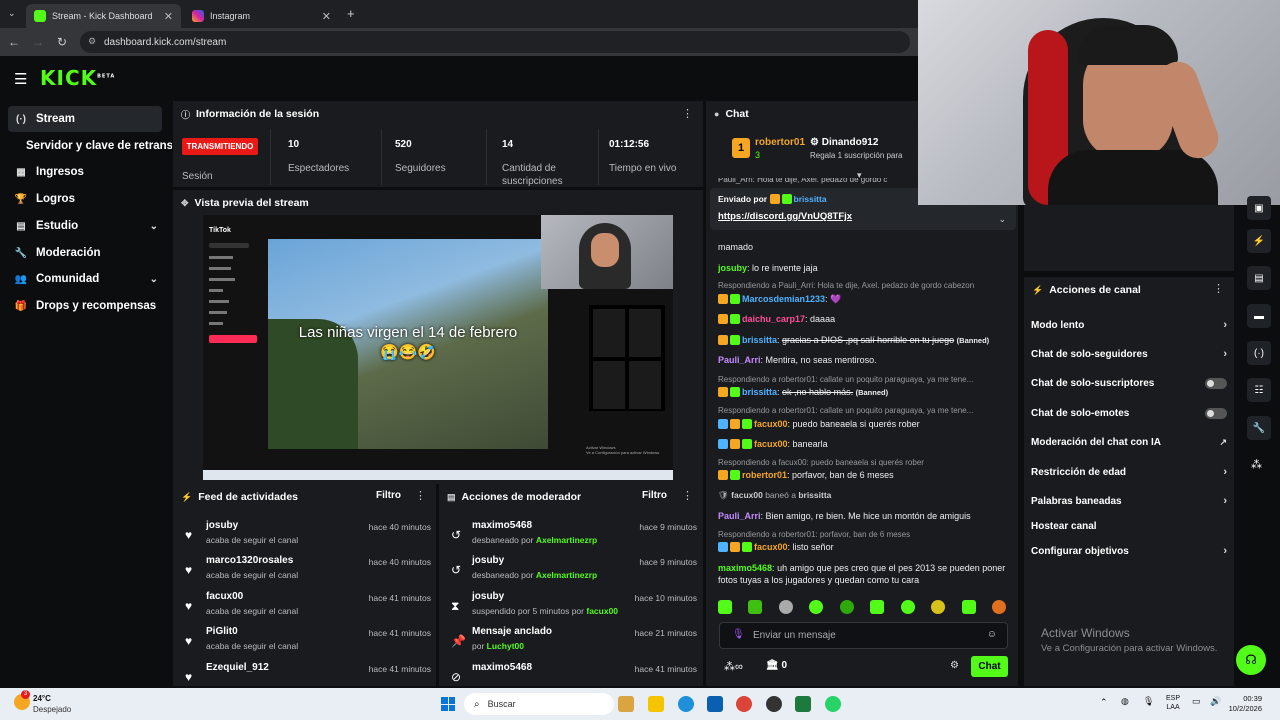 The height and width of the screenshot is (720, 1280). Describe the element at coordinates (992, 634) in the screenshot. I see `emoji-icon: ☺` at that location.